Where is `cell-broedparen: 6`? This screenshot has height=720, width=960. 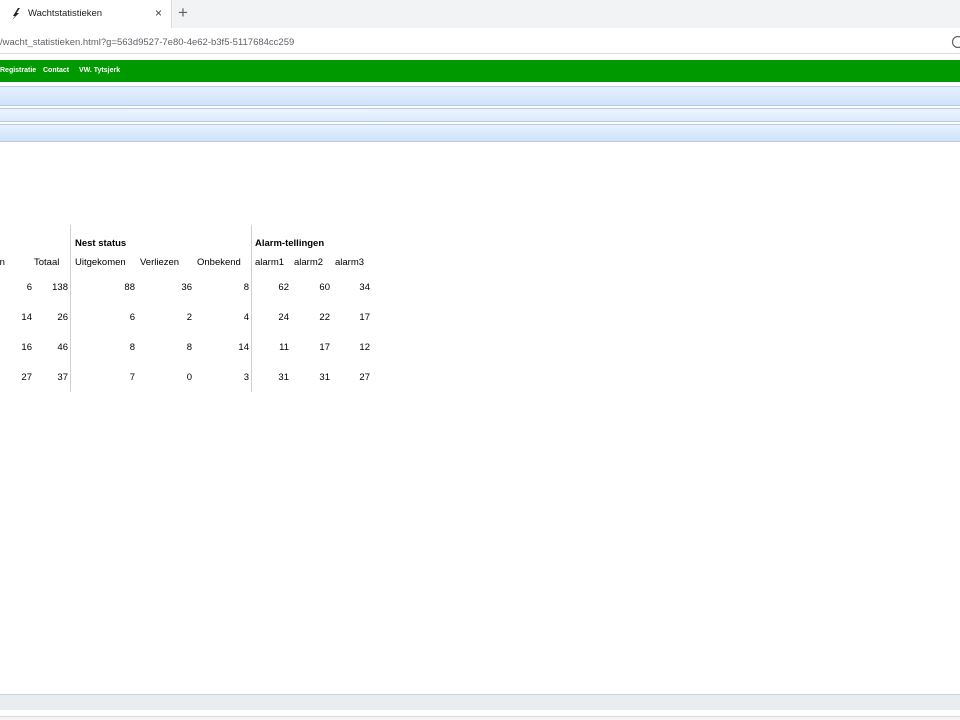
cell-broedparen: 6 is located at coordinates (29, 287).